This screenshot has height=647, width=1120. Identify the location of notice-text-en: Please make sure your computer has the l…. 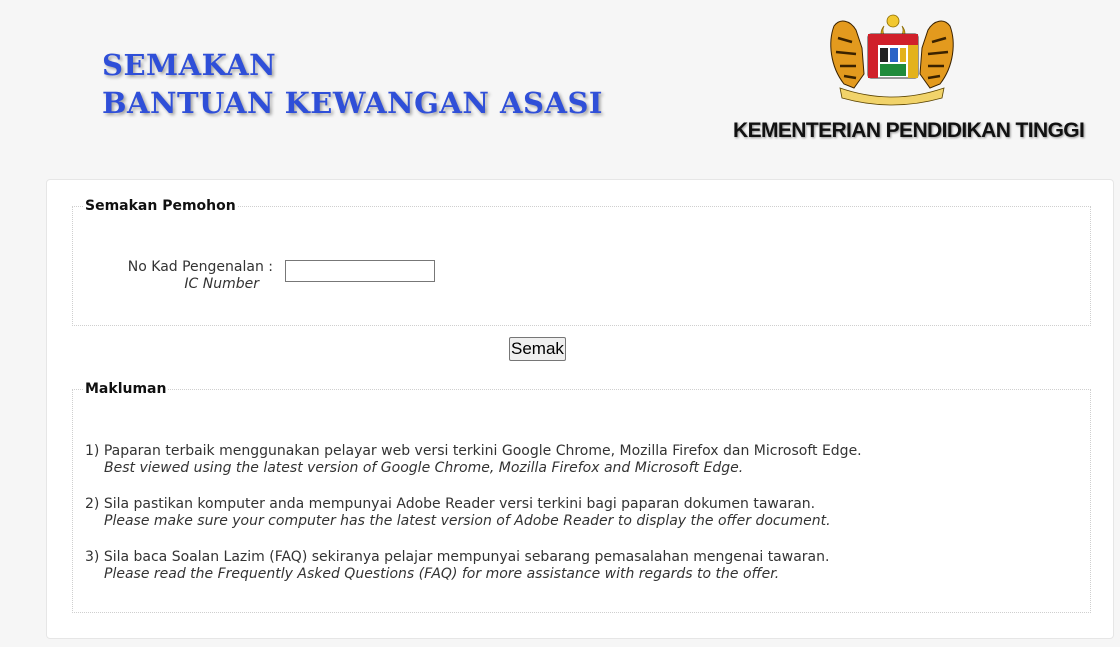
(467, 521).